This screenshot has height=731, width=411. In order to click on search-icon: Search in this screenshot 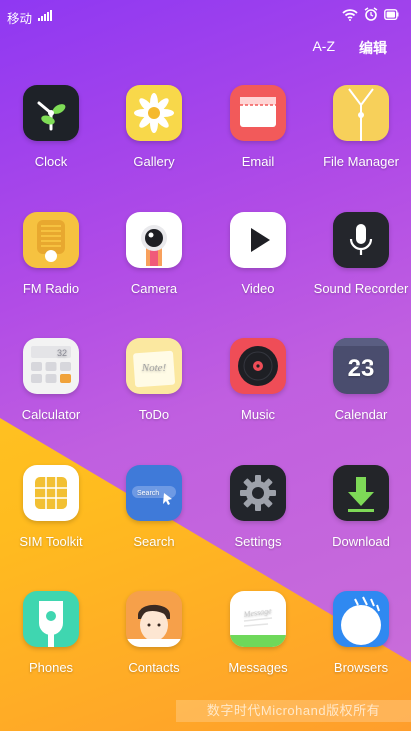, I will do `click(154, 493)`.